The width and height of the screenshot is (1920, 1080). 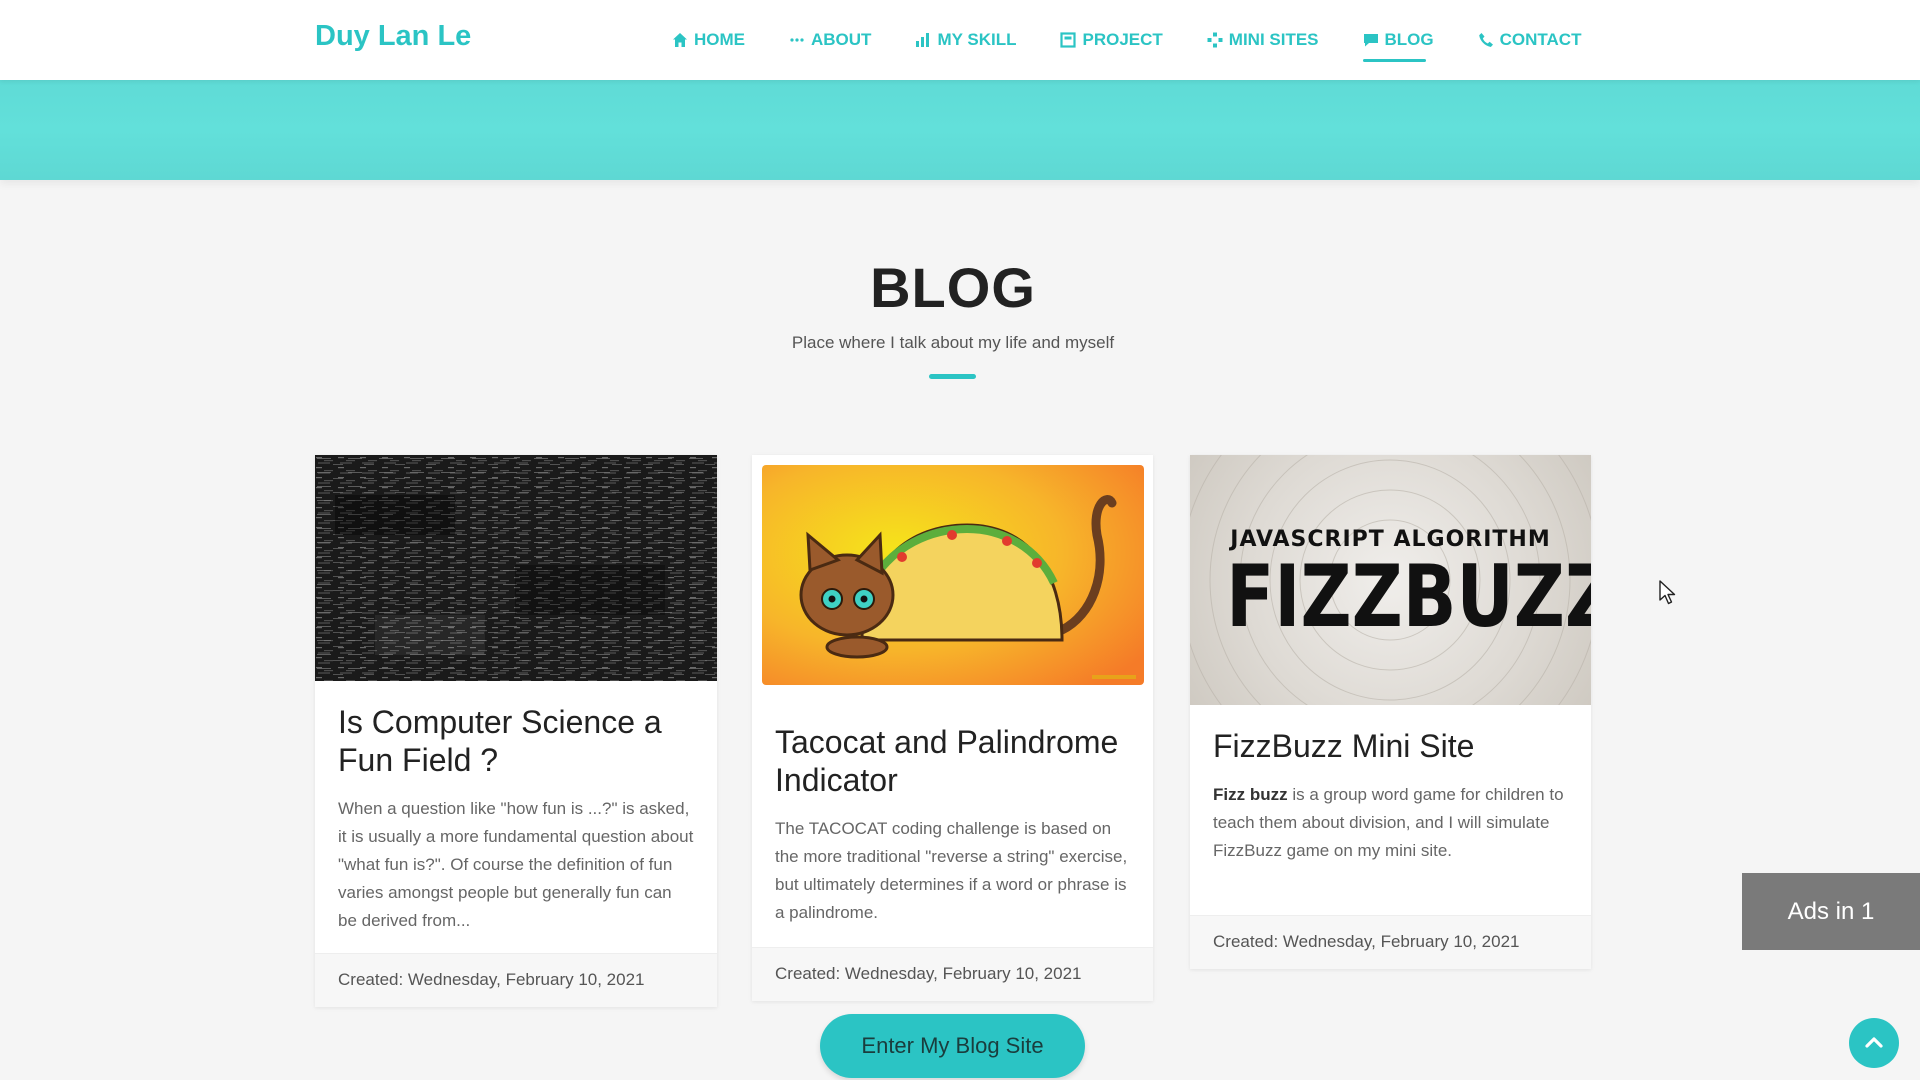 What do you see at coordinates (977, 39) in the screenshot?
I see `nav-label-my-skill: MY SKILL` at bounding box center [977, 39].